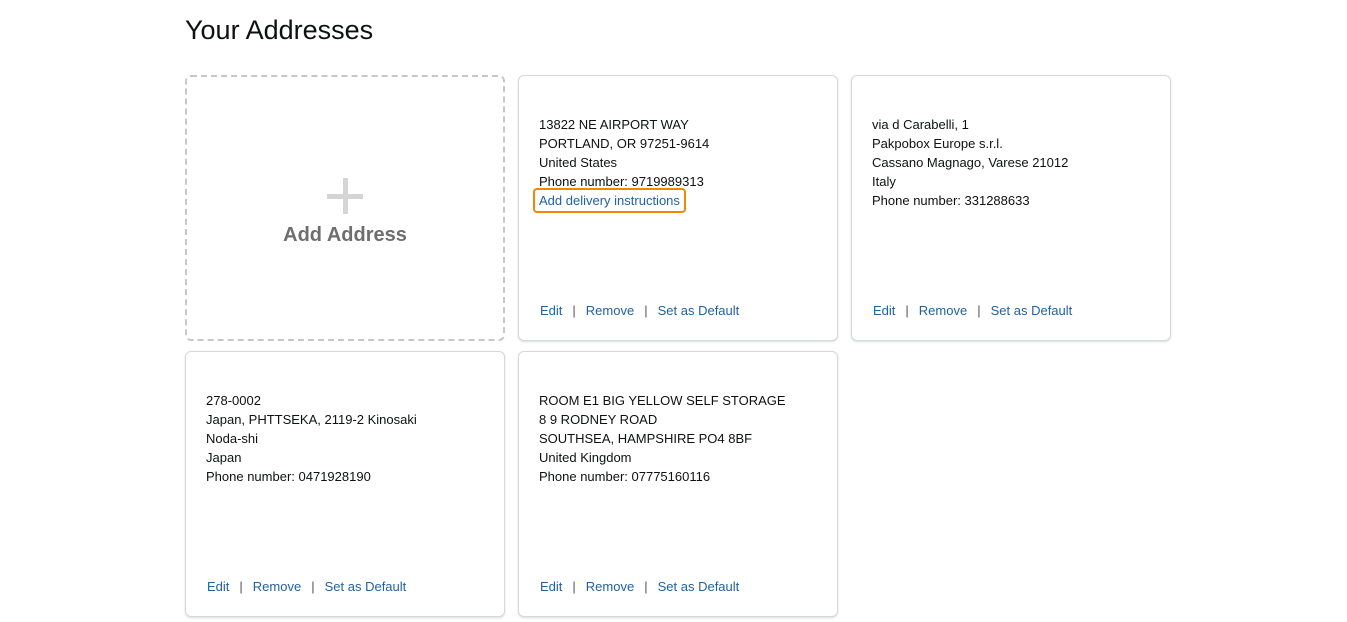 The height and width of the screenshot is (622, 1347). Describe the element at coordinates (662, 400) in the screenshot. I see `address-line: ROOM E1 BIG YELLOW SELF STORAGE` at that location.